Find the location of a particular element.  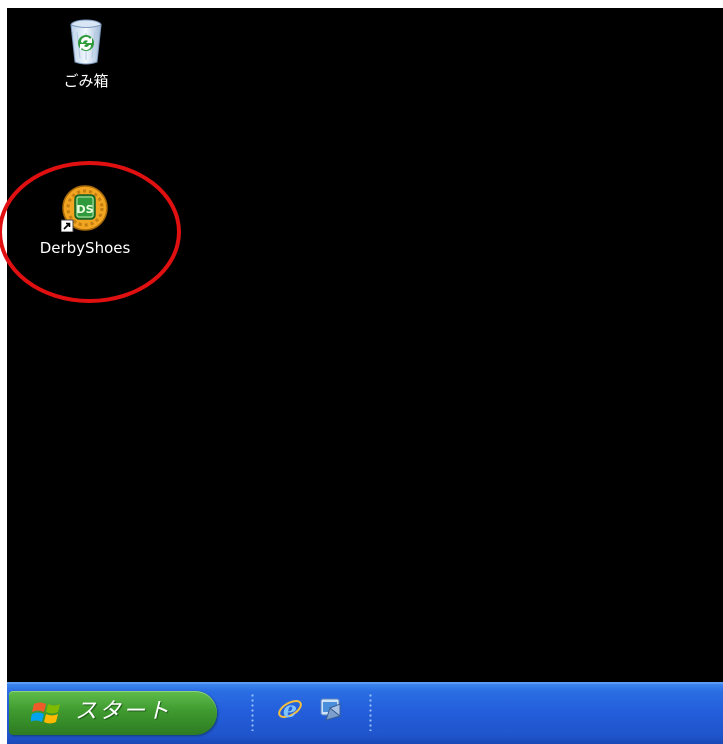

desktop-icon-label: ごみ箱 is located at coordinates (86, 81).